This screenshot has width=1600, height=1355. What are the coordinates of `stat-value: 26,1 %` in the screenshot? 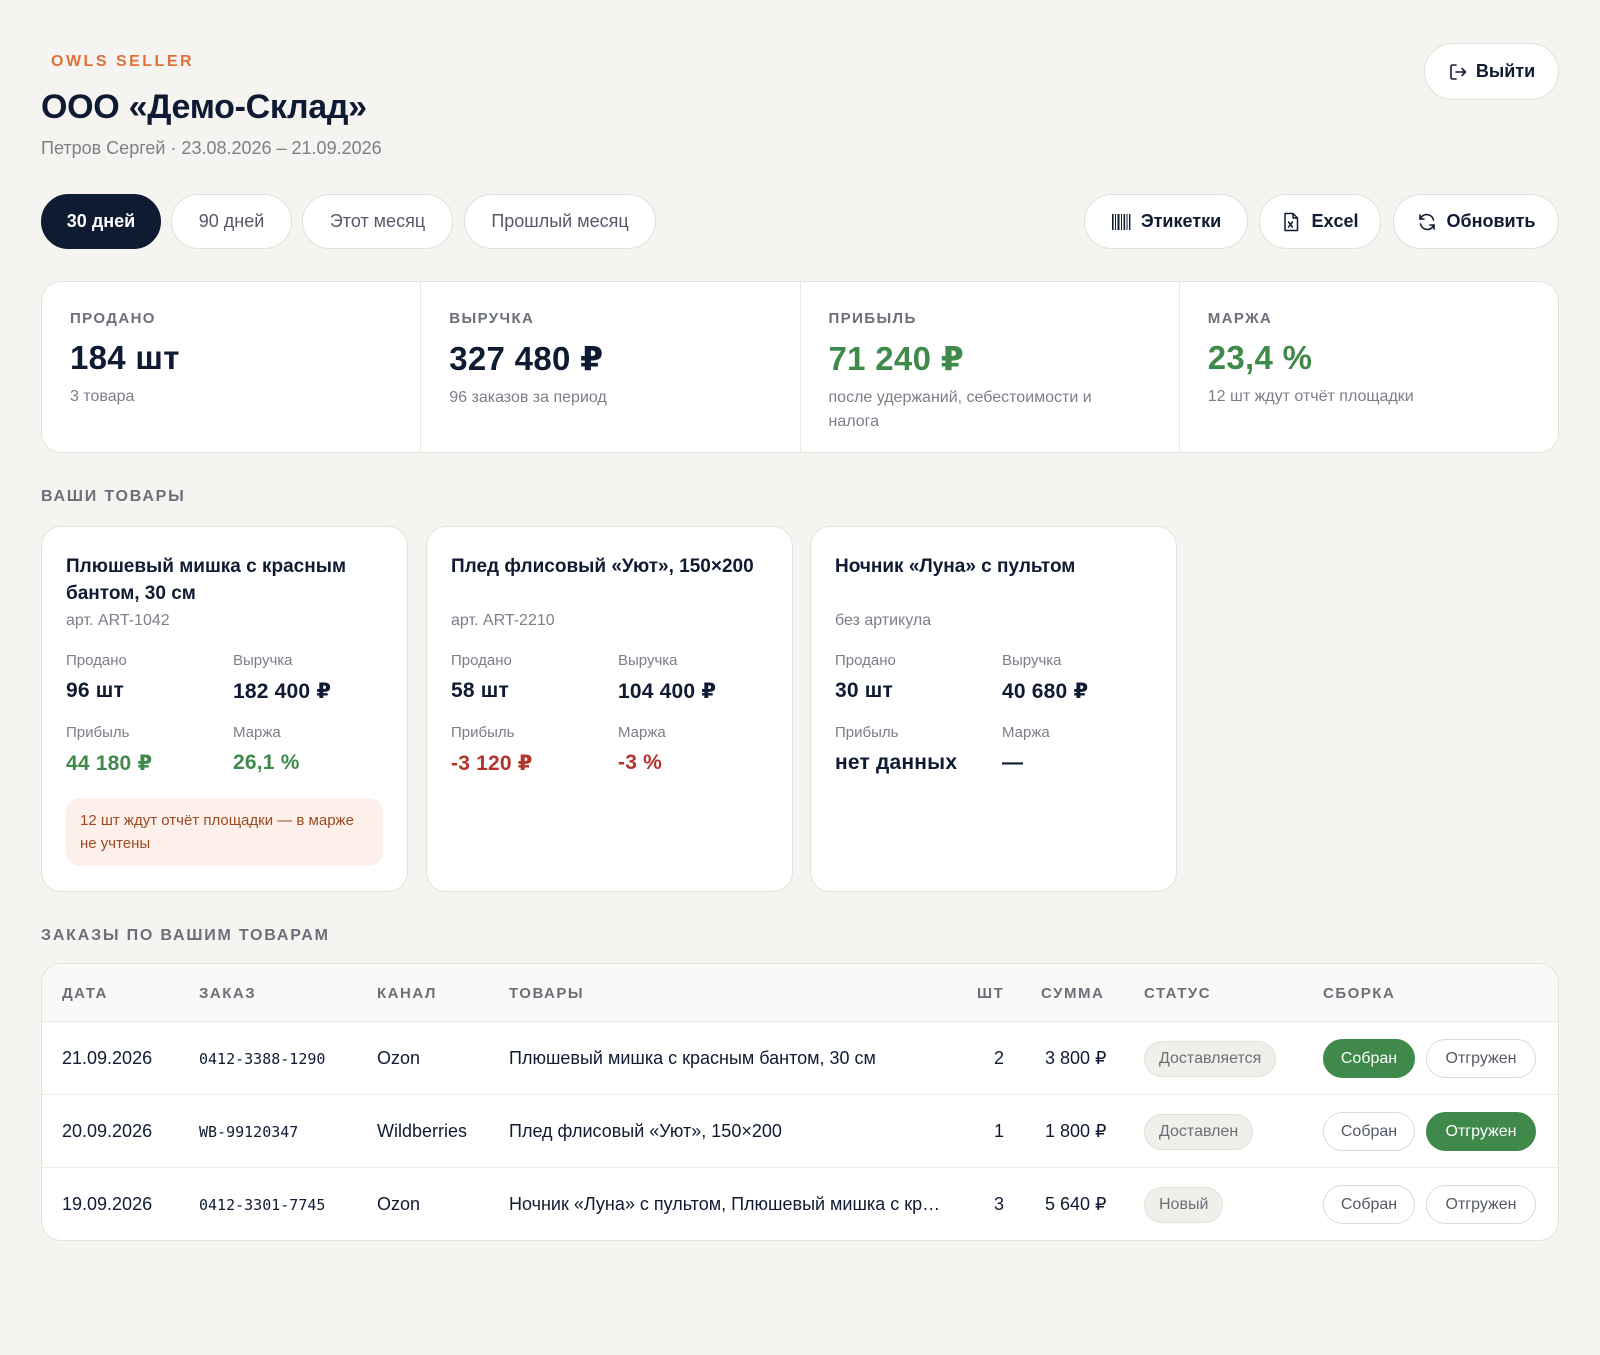 It's located at (266, 762).